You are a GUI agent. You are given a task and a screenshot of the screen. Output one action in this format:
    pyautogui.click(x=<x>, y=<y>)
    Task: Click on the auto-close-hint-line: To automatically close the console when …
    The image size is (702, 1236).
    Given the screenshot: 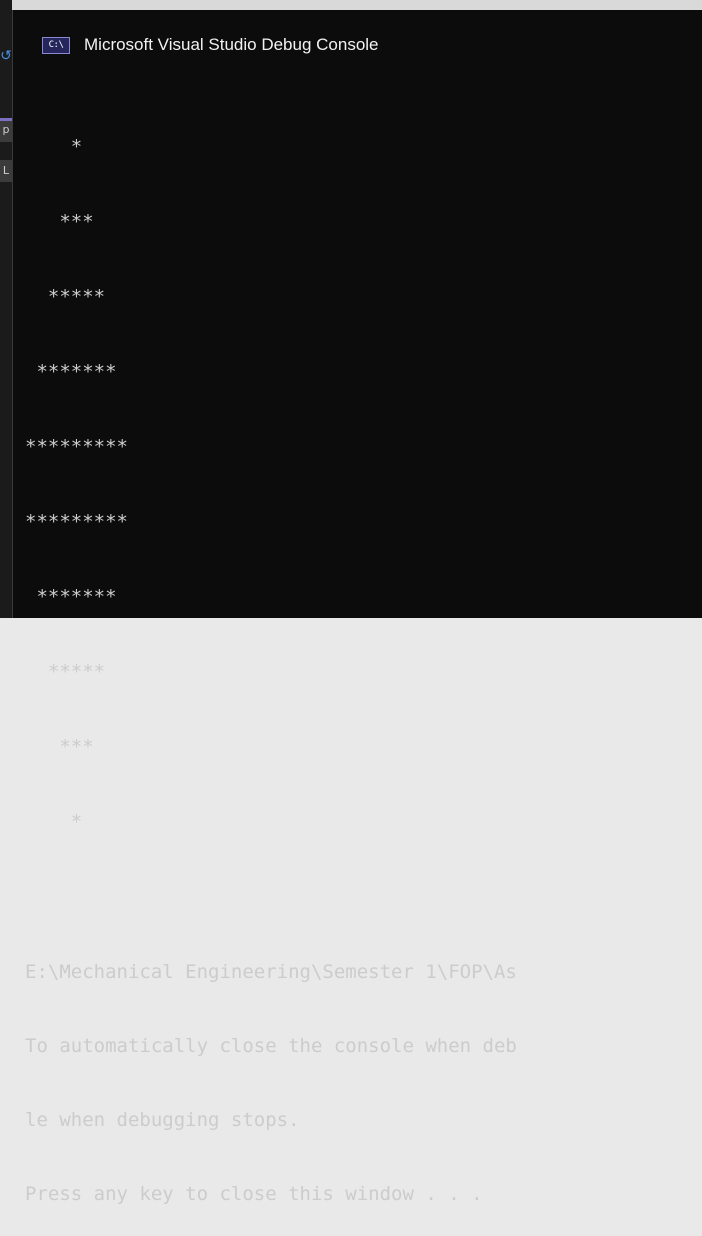 What is the action you would take?
    pyautogui.click(x=271, y=1046)
    